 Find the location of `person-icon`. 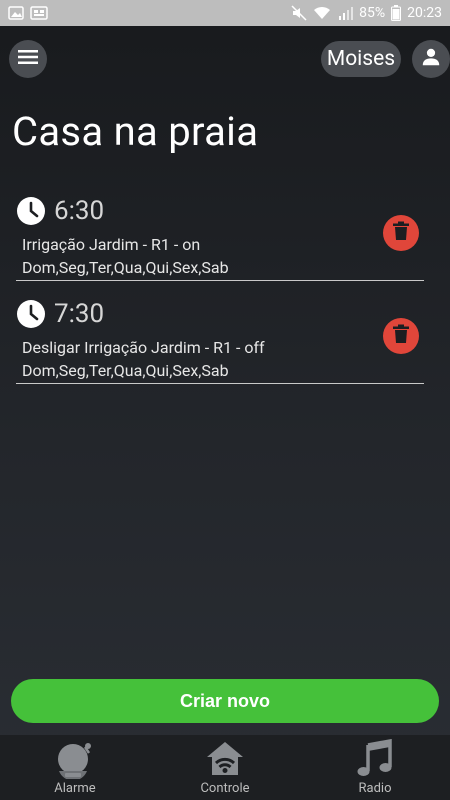

person-icon is located at coordinates (431, 59).